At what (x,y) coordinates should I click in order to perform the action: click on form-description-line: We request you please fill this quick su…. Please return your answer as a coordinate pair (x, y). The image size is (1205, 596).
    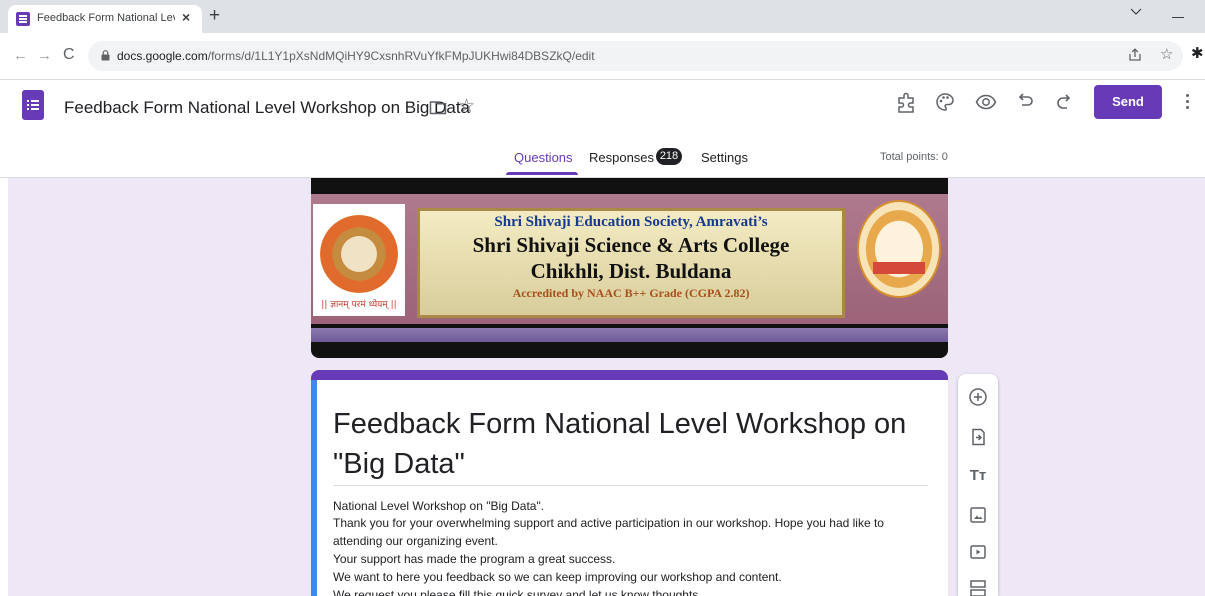
    Looking at the image, I should click on (517, 592).